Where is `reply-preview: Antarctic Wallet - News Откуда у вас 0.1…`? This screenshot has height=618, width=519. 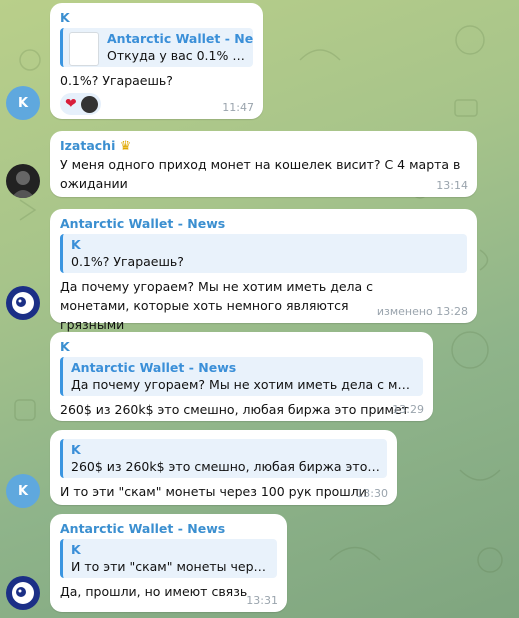 reply-preview: Antarctic Wallet - News Откуда у вас 0.1… is located at coordinates (156, 47).